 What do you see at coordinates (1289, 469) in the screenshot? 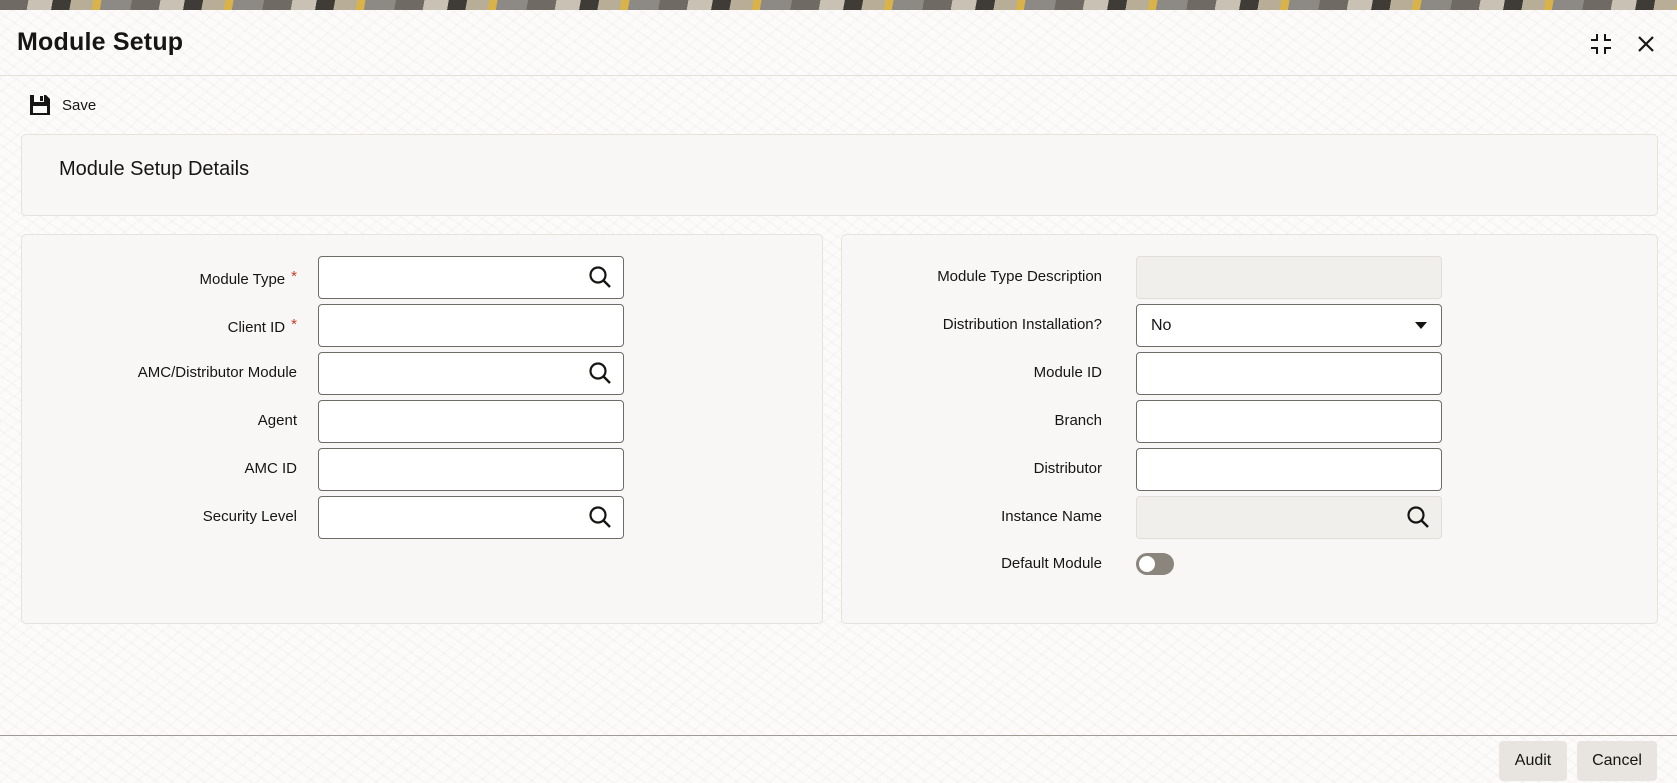
I see `distributor-input` at bounding box center [1289, 469].